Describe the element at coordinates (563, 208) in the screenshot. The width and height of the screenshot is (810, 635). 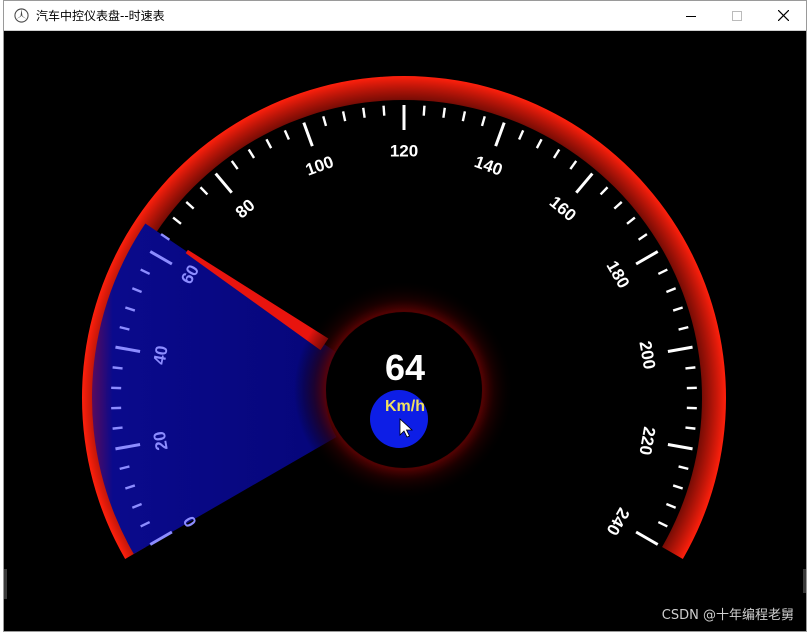
I see `tick-label: 160` at that location.